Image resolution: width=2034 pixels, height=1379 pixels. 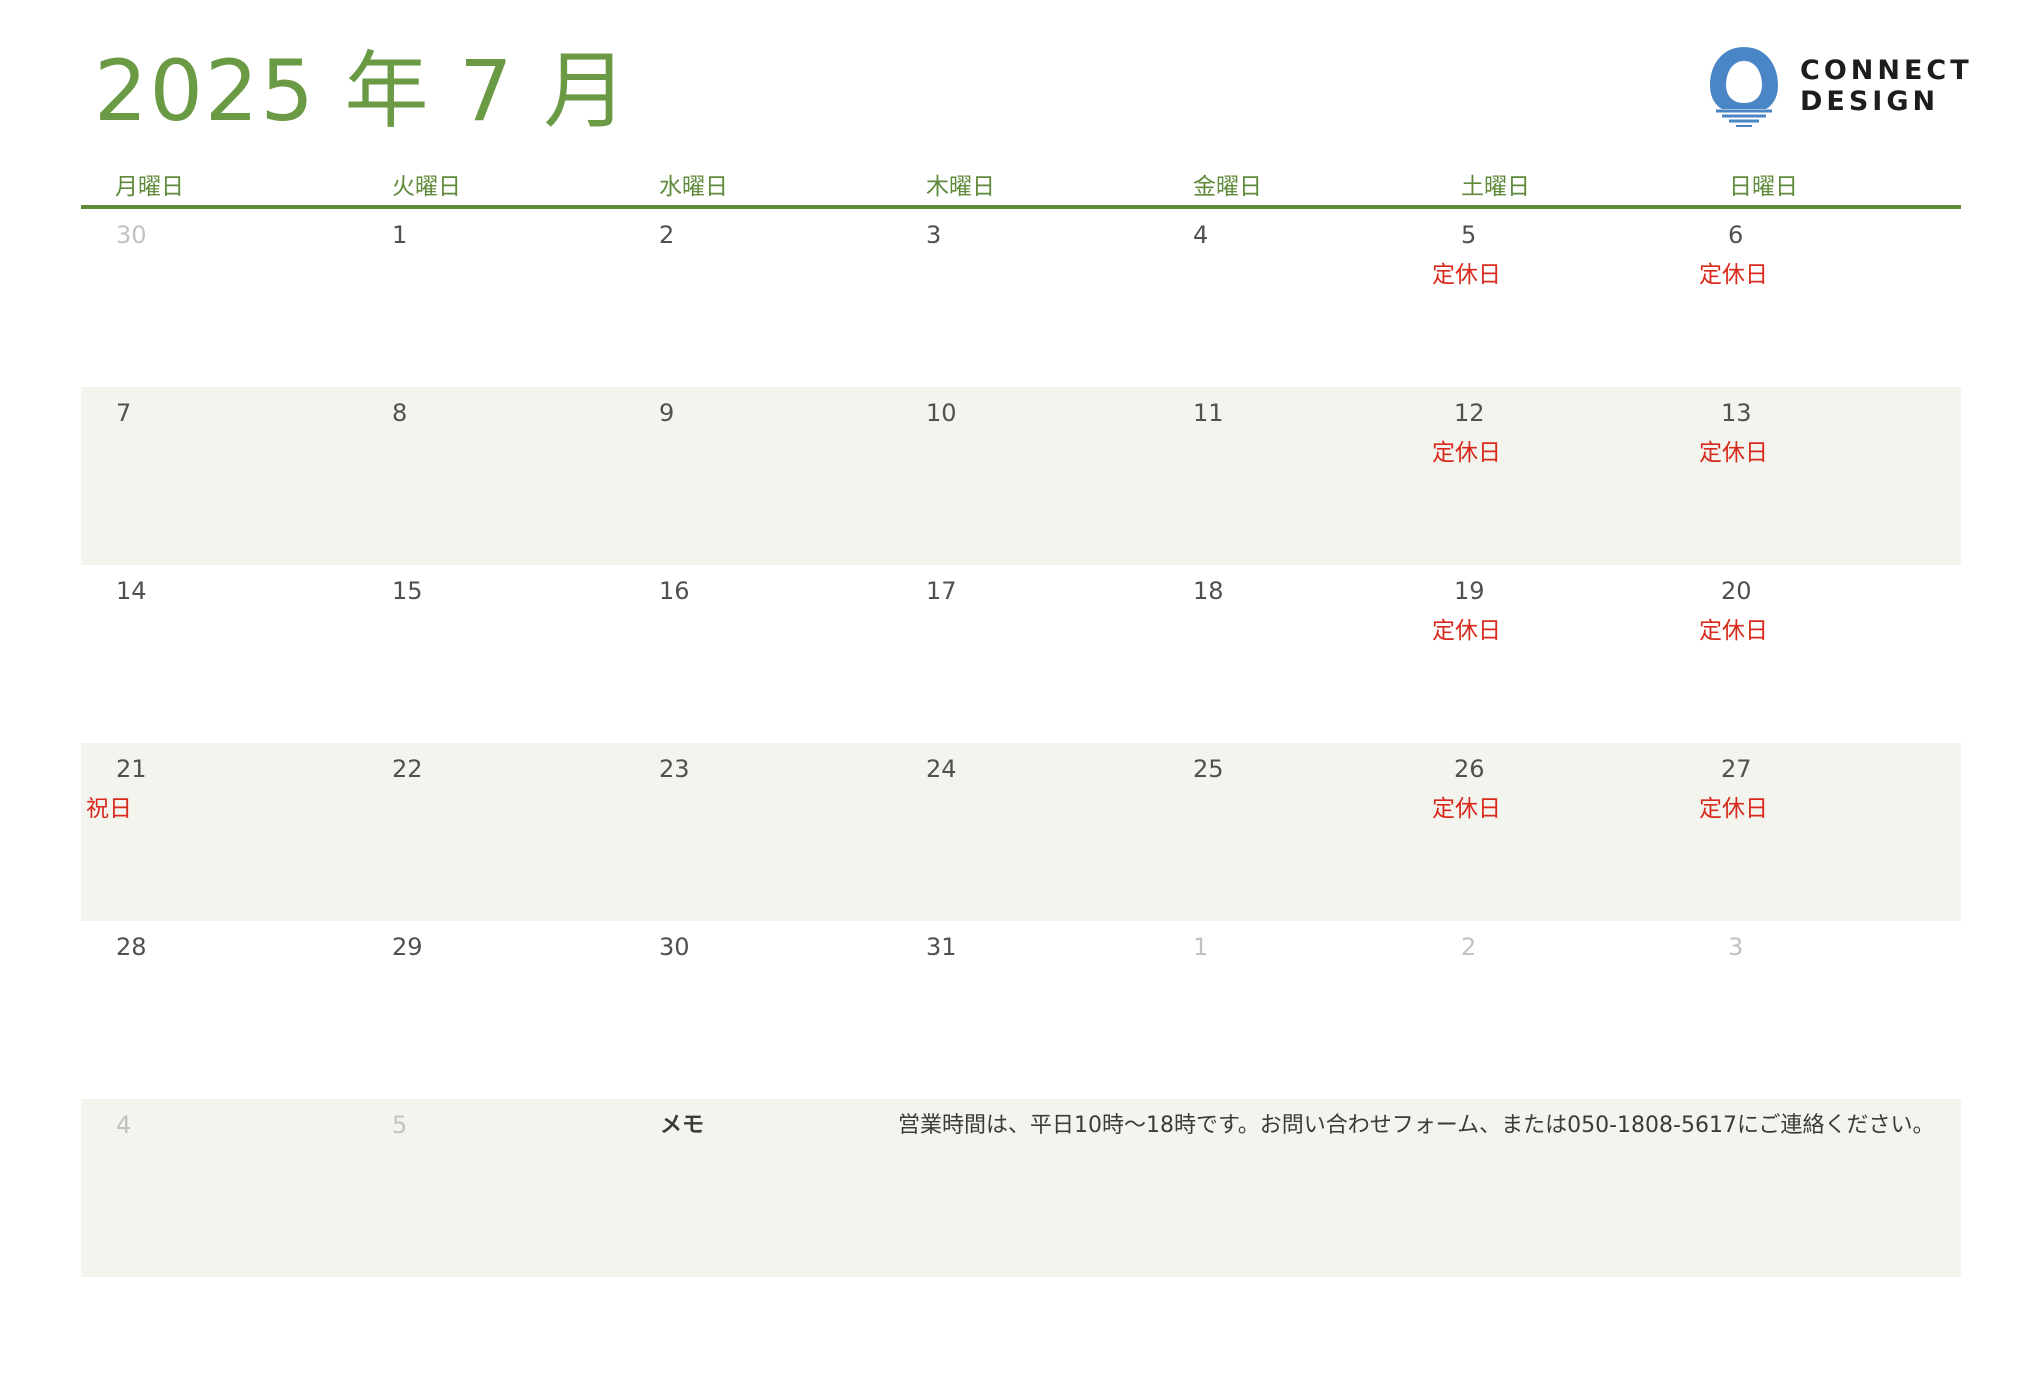 I want to click on day-number: 3, so click(x=934, y=235).